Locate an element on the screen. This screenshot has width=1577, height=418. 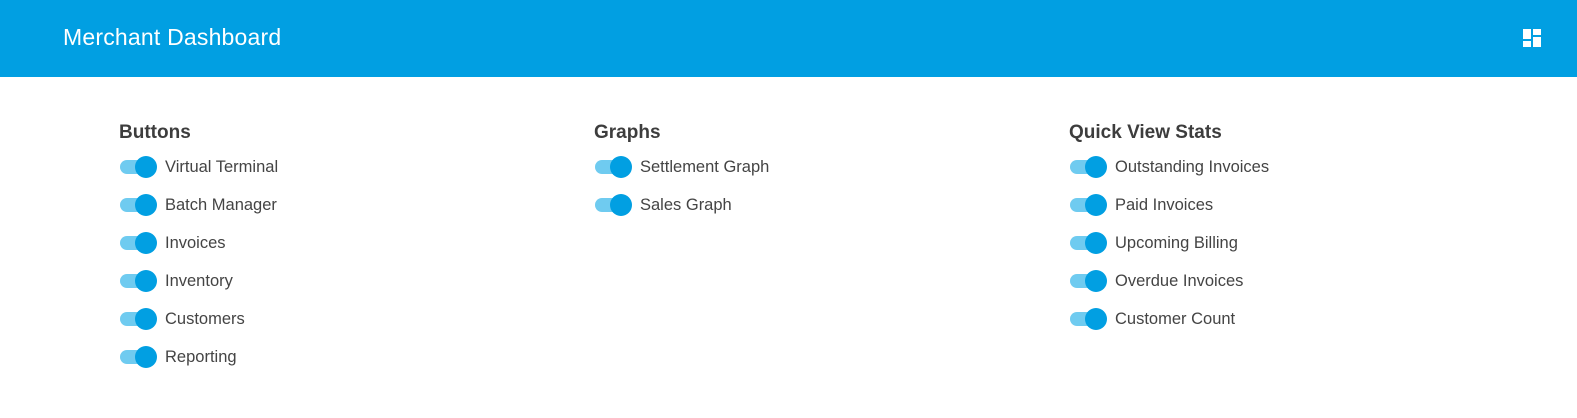
setting-label: Sales Graph is located at coordinates (686, 205).